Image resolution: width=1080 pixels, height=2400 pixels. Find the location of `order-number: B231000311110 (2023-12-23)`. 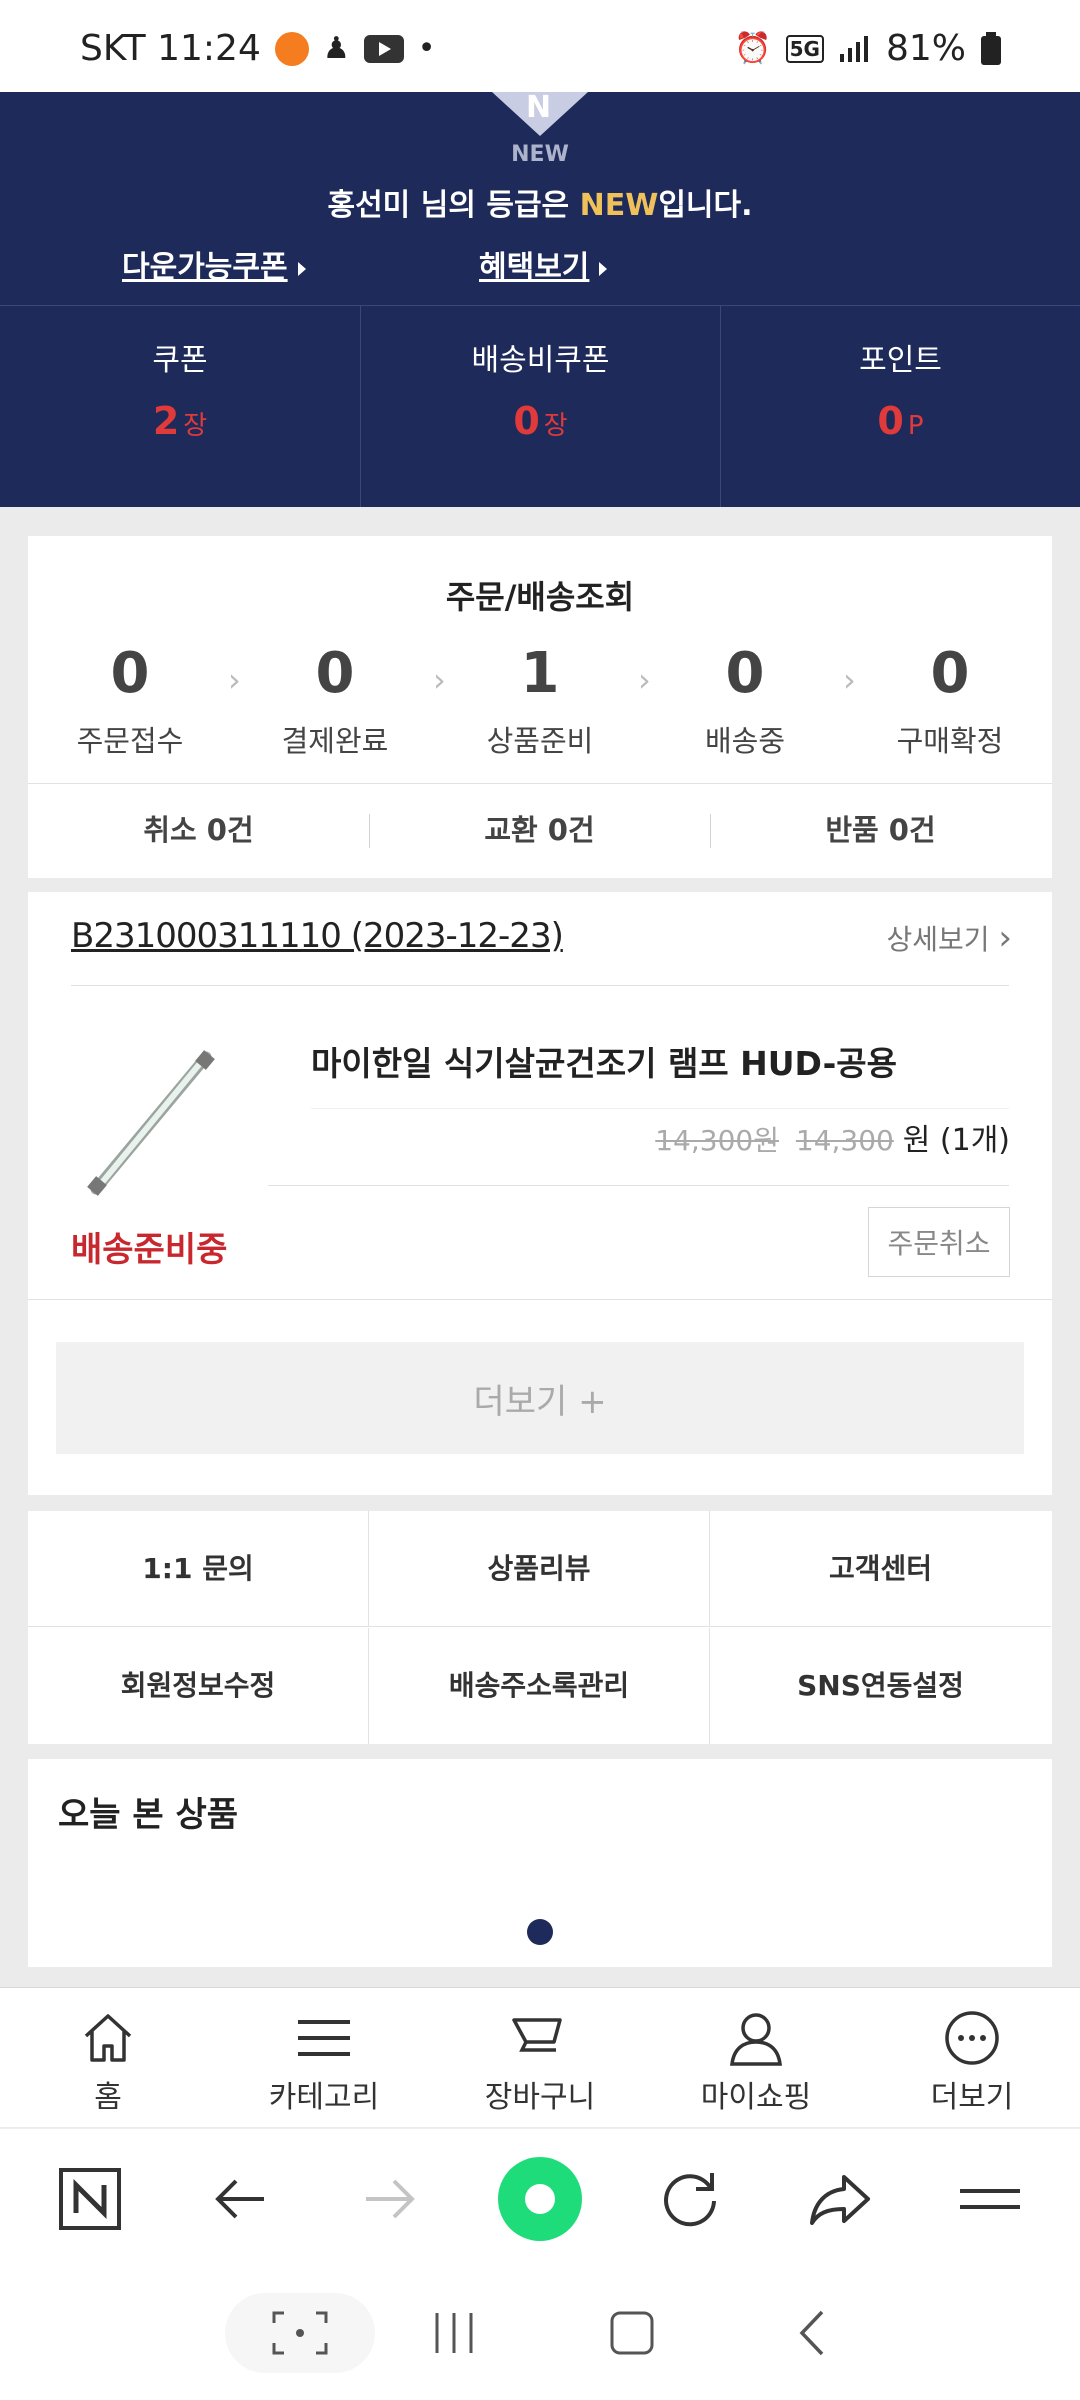

order-number: B231000311110 (2023-12-23) is located at coordinates (317, 936).